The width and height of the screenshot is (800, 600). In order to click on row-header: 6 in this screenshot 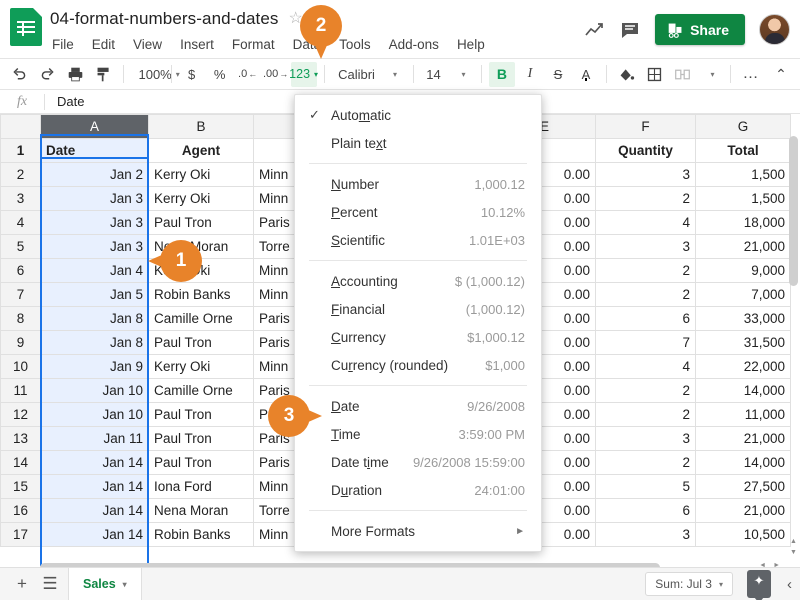, I will do `click(20, 270)`.